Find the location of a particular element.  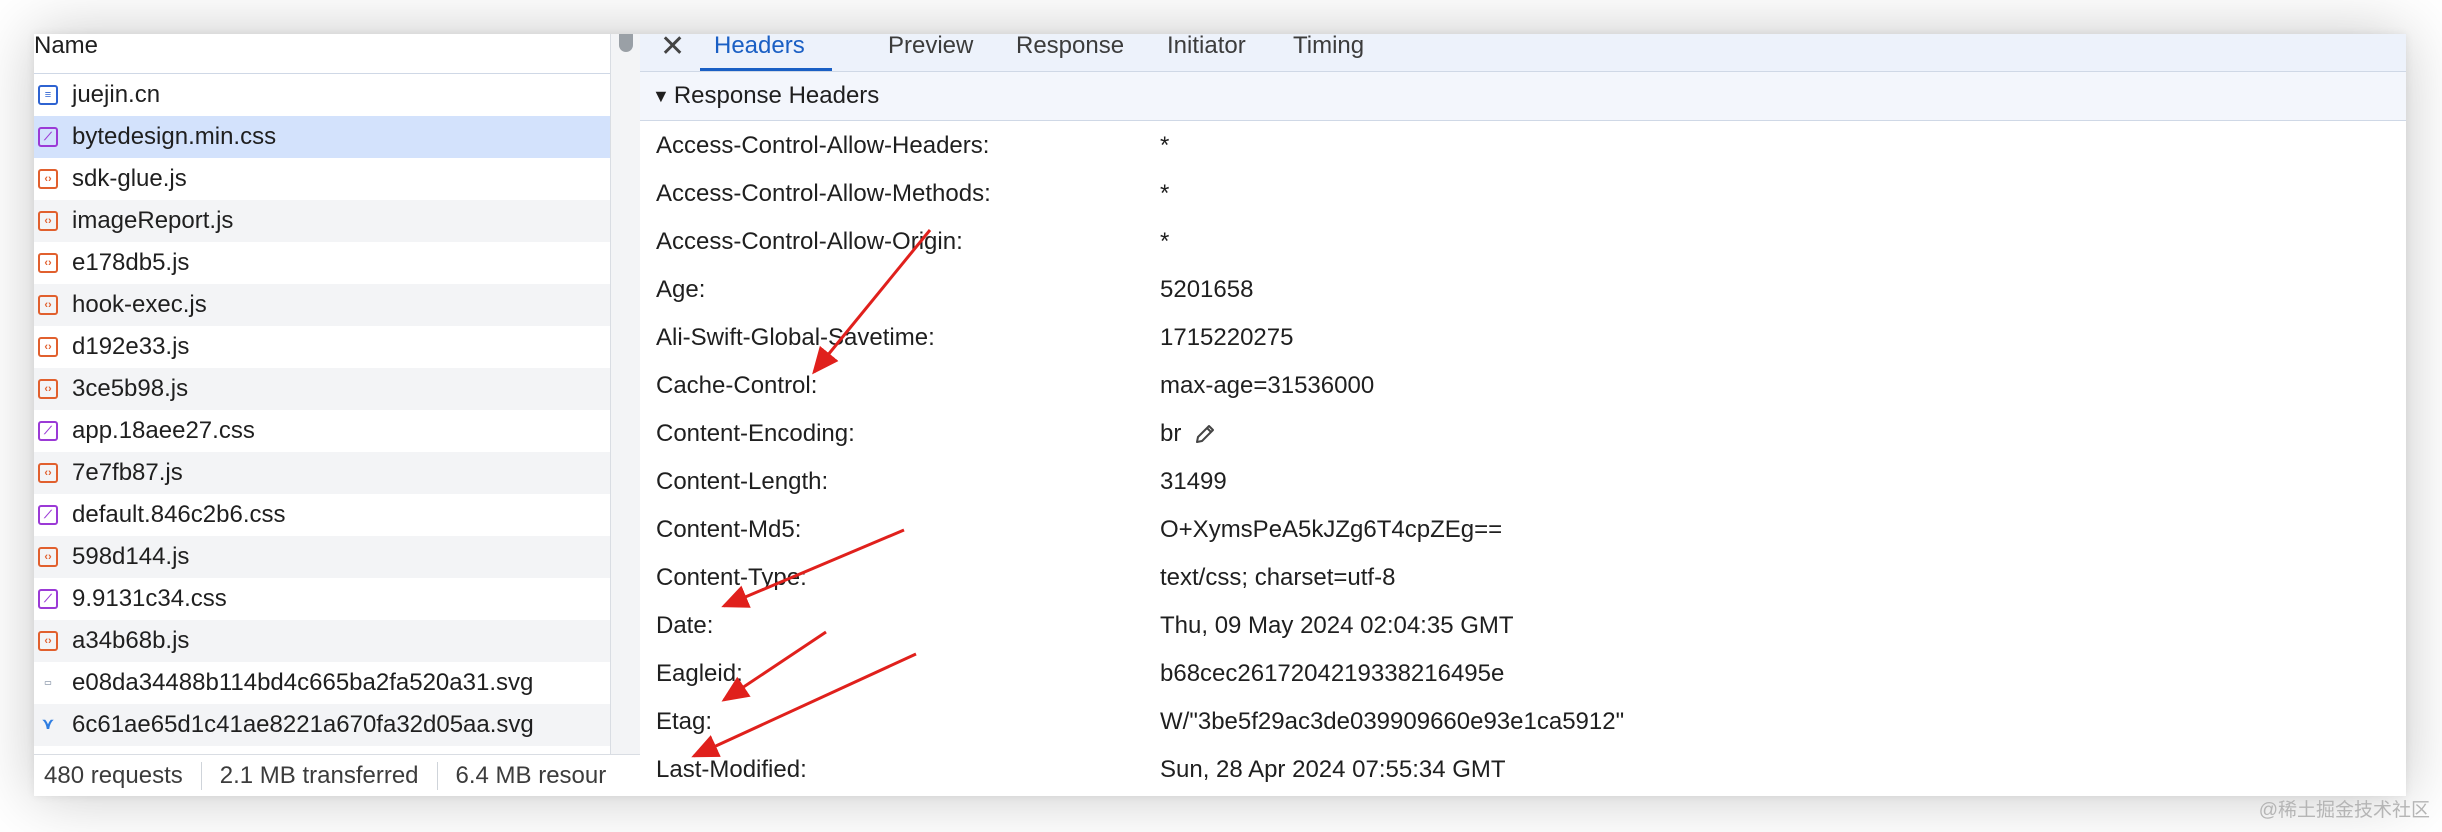

request-list-scrollbar is located at coordinates (626, 394).